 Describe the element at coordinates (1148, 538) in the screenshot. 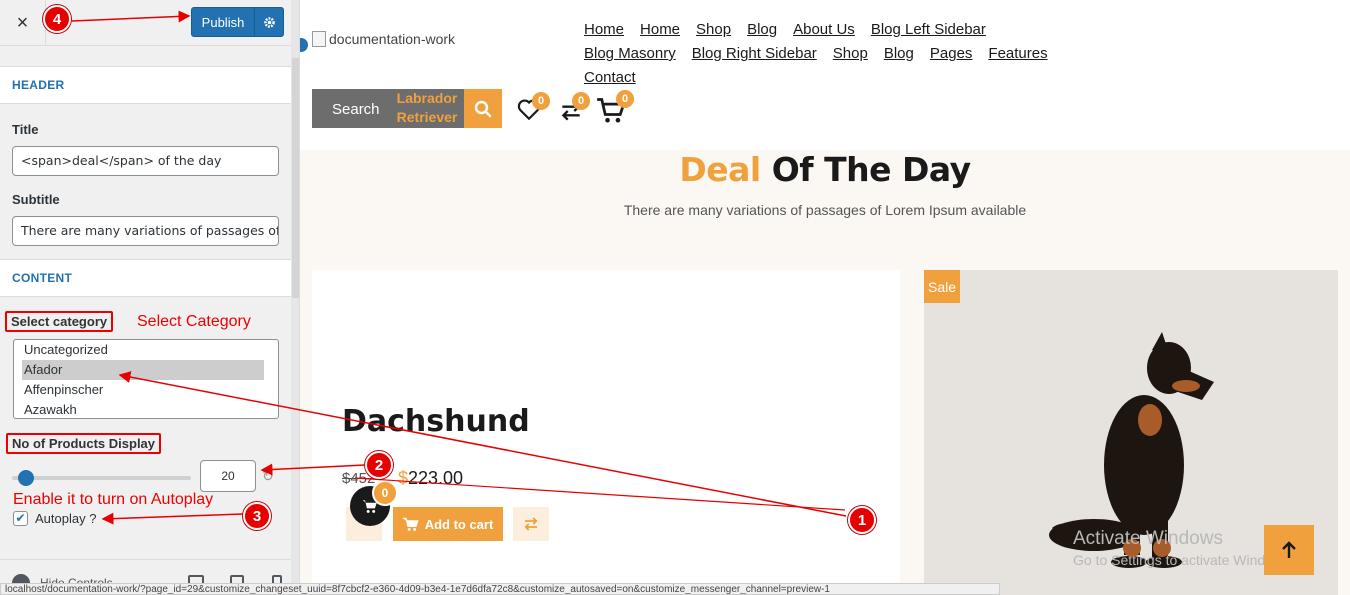

I see `windows-watermark-title: Activate Windows` at that location.